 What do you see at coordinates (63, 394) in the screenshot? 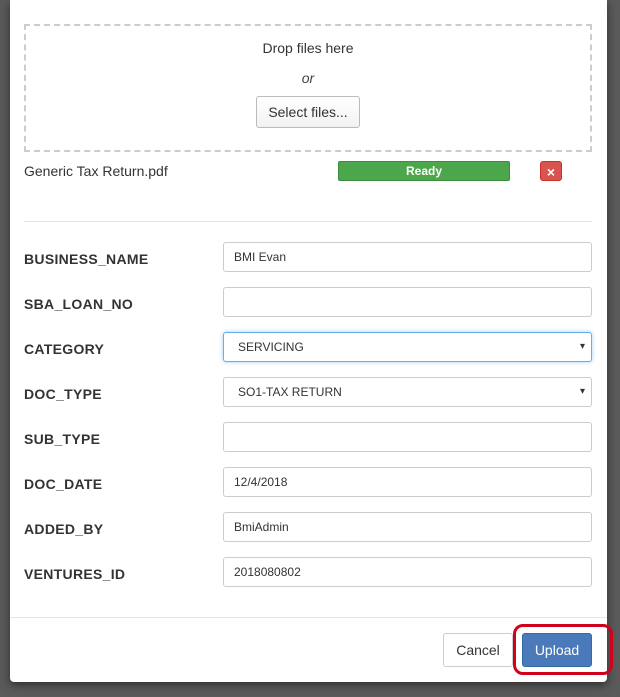
I see `doc-type-label: DOC_TYPE` at bounding box center [63, 394].